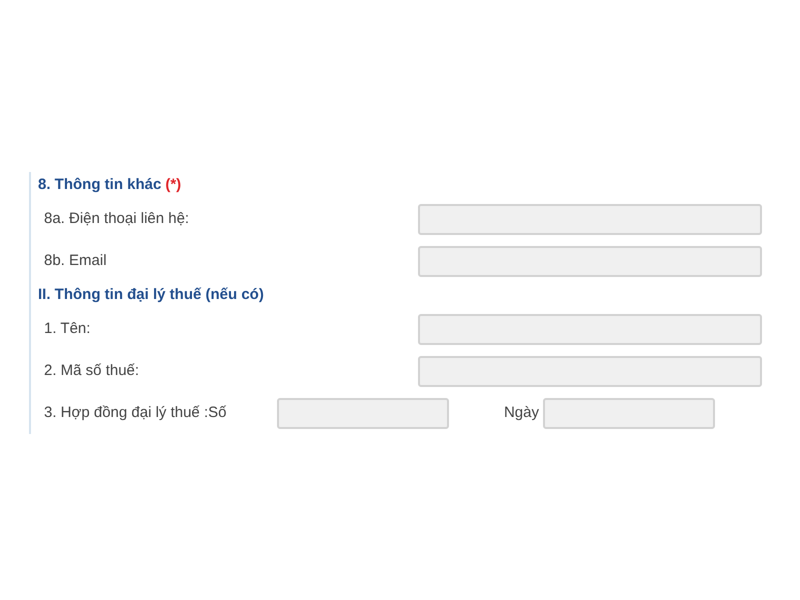 This screenshot has width=800, height=600. Describe the element at coordinates (75, 260) in the screenshot. I see `field-label: 8b. Email` at that location.